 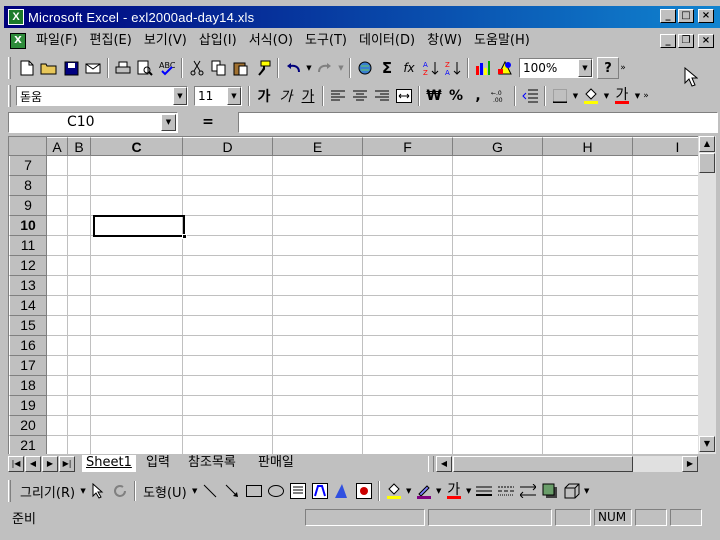 I want to click on line-button, so click(x=210, y=491).